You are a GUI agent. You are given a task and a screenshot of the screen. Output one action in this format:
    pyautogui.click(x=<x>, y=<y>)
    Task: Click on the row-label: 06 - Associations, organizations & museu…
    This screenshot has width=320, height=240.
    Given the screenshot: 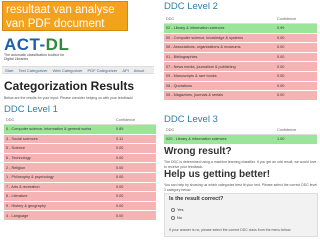 What is the action you would take?
    pyautogui.click(x=219, y=47)
    